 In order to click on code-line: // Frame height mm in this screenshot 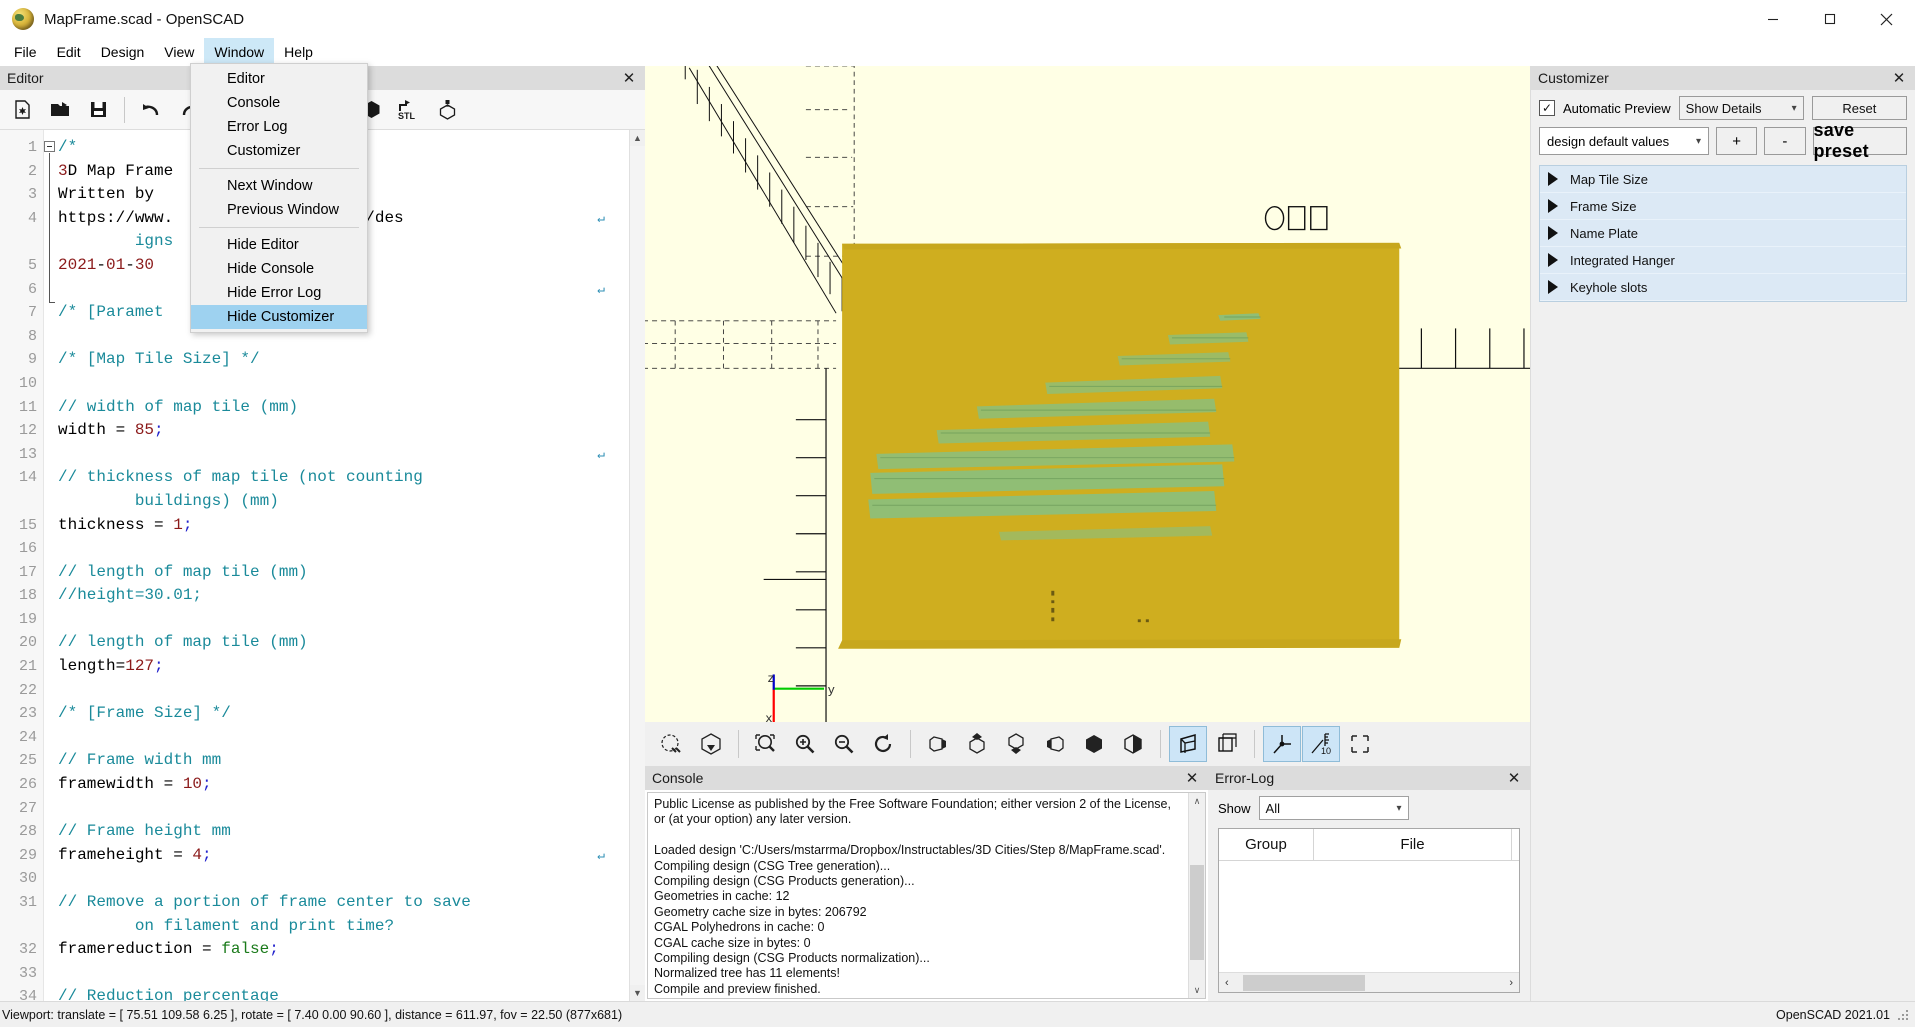, I will do `click(343, 832)`.